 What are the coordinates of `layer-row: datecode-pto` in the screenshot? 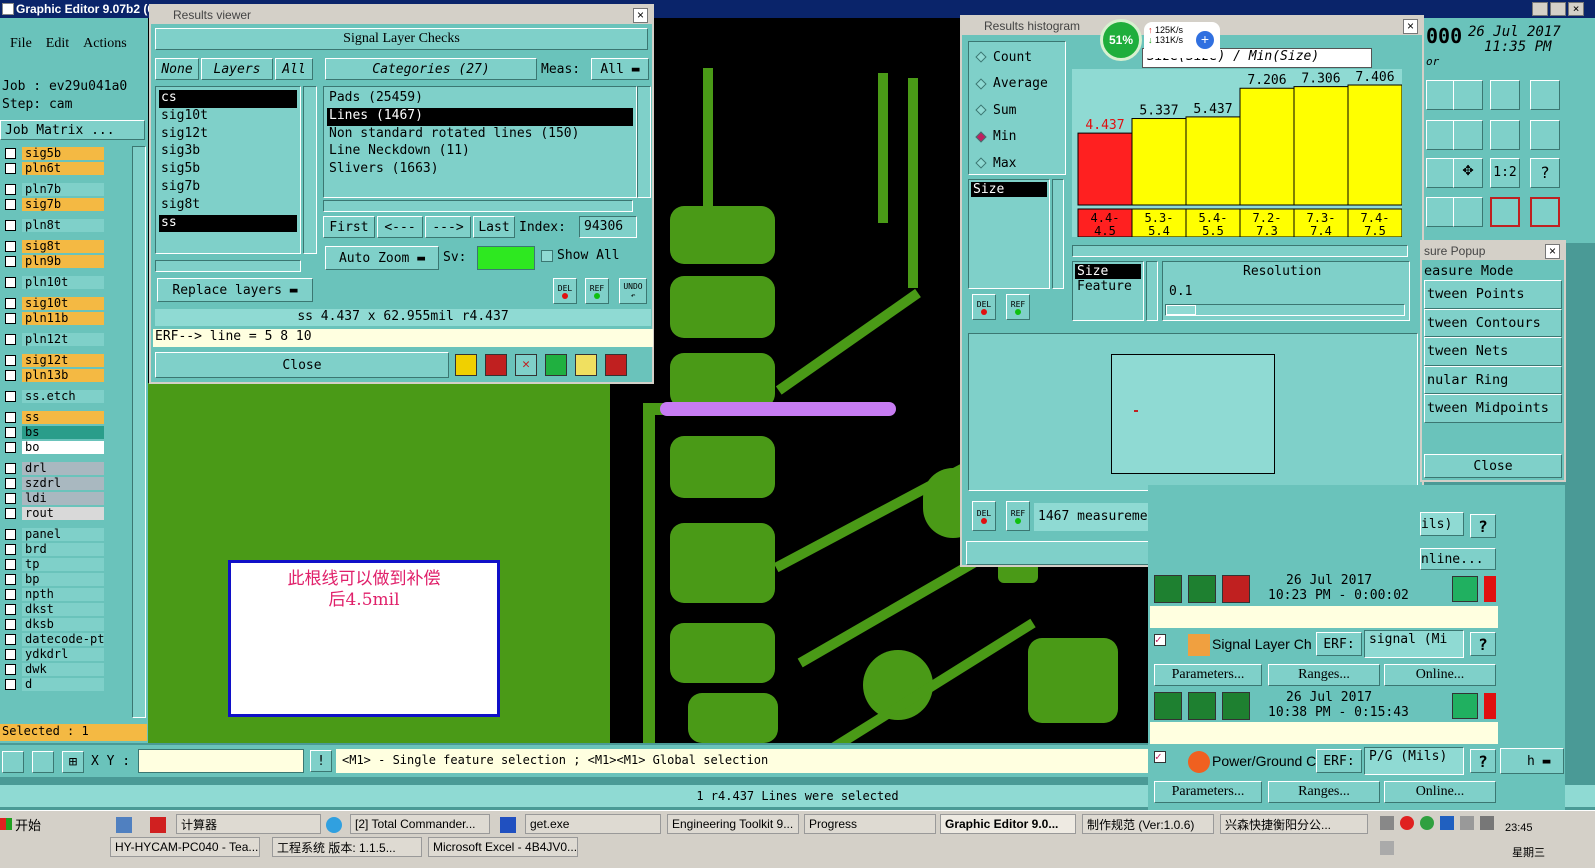 It's located at (52, 639).